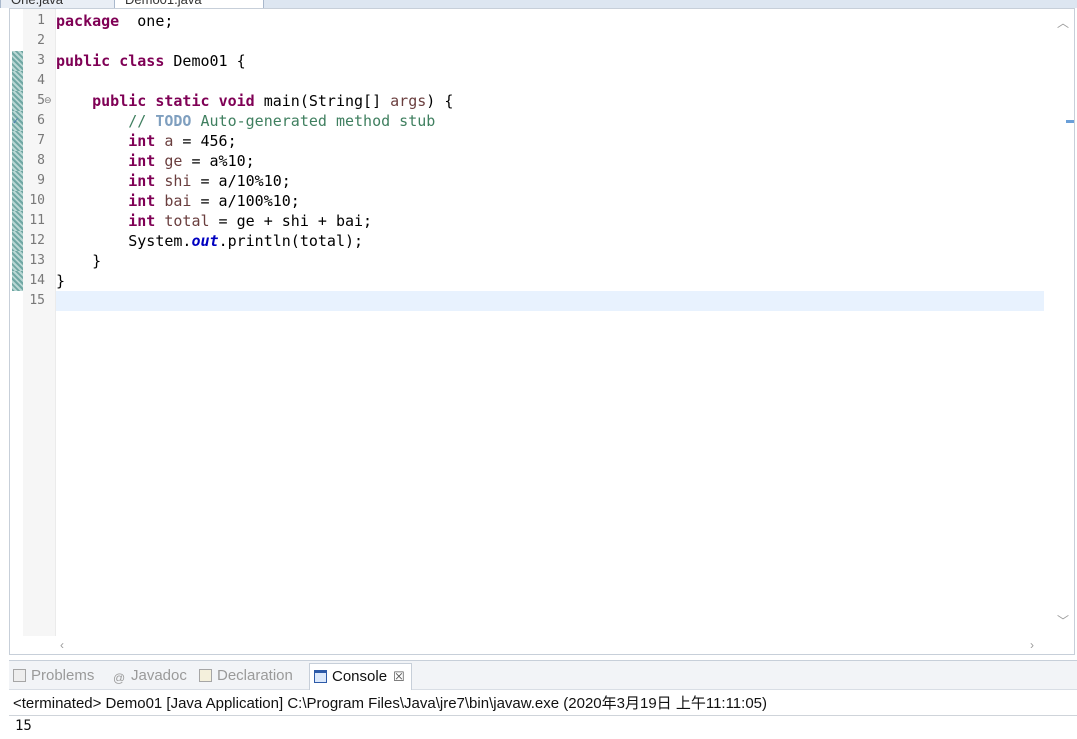 The image size is (1077, 739). Describe the element at coordinates (218, 161) in the screenshot. I see `code-token: = a%10;` at that location.